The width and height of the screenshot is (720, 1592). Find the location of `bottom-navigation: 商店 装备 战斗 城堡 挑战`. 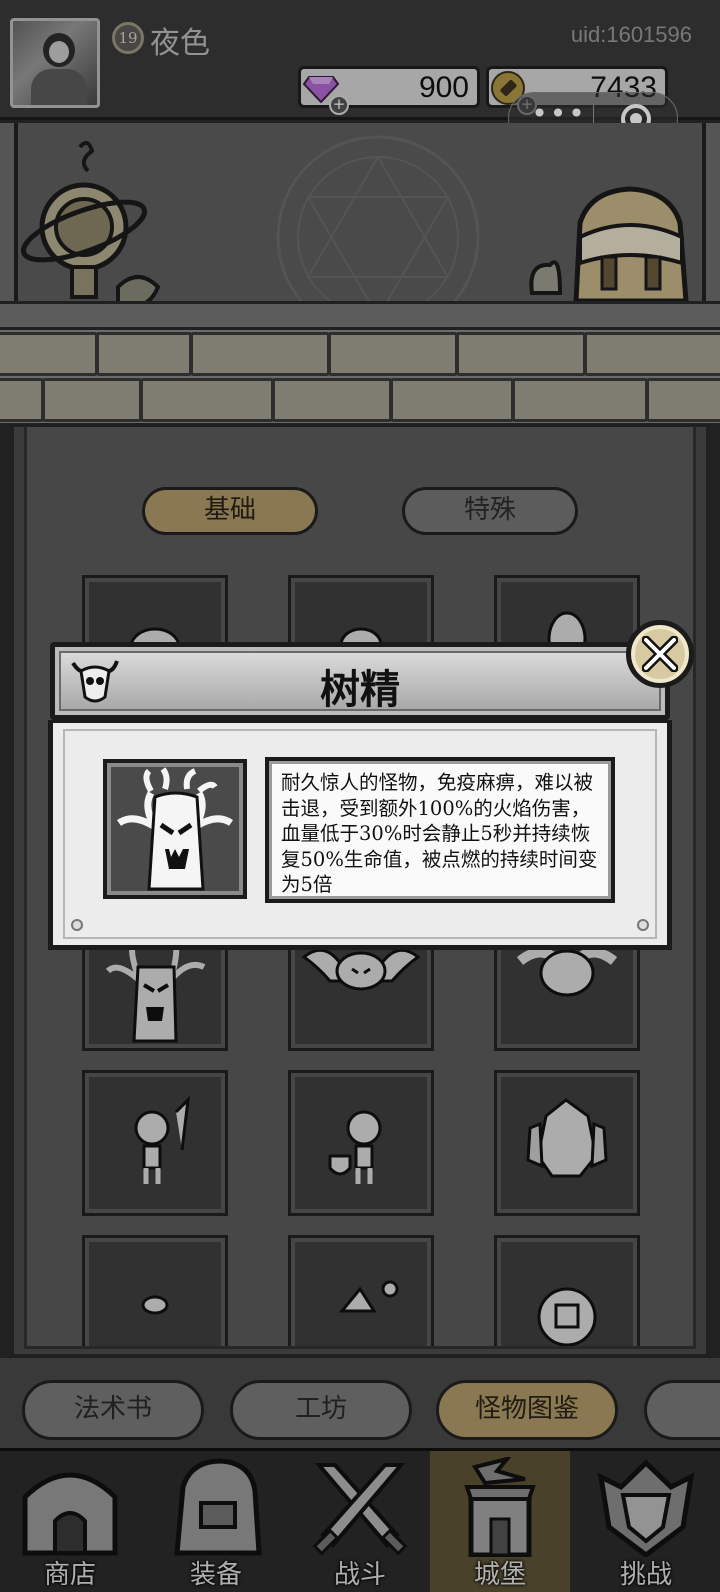

bottom-navigation: 商店 装备 战斗 城堡 挑战 is located at coordinates (360, 1520).